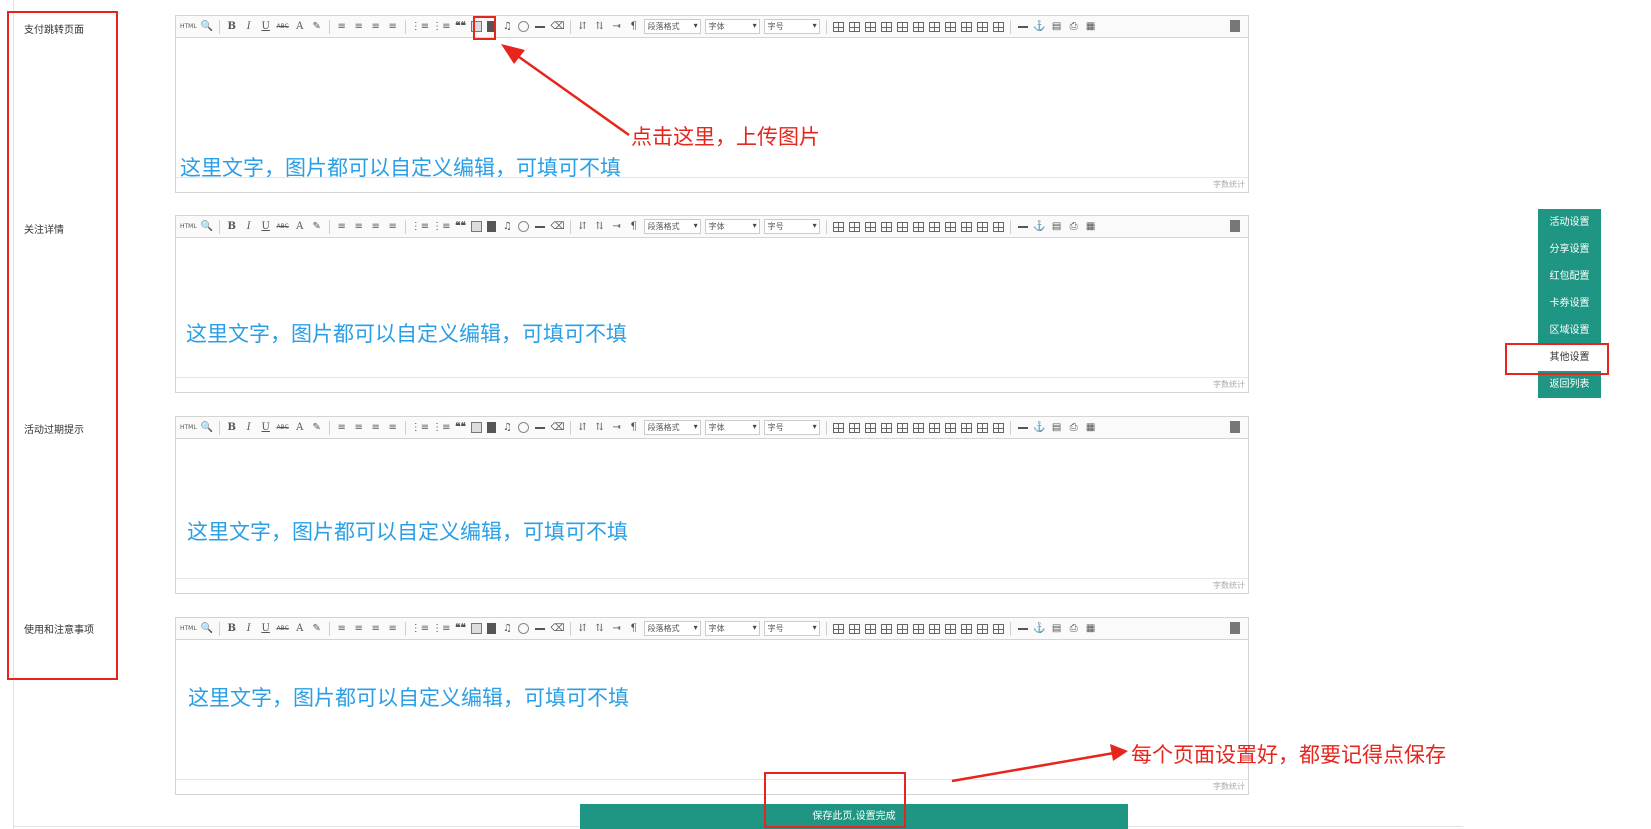 This screenshot has width=1651, height=829. What do you see at coordinates (672, 628) in the screenshot?
I see `paragraph-format-select: 段落格式` at bounding box center [672, 628].